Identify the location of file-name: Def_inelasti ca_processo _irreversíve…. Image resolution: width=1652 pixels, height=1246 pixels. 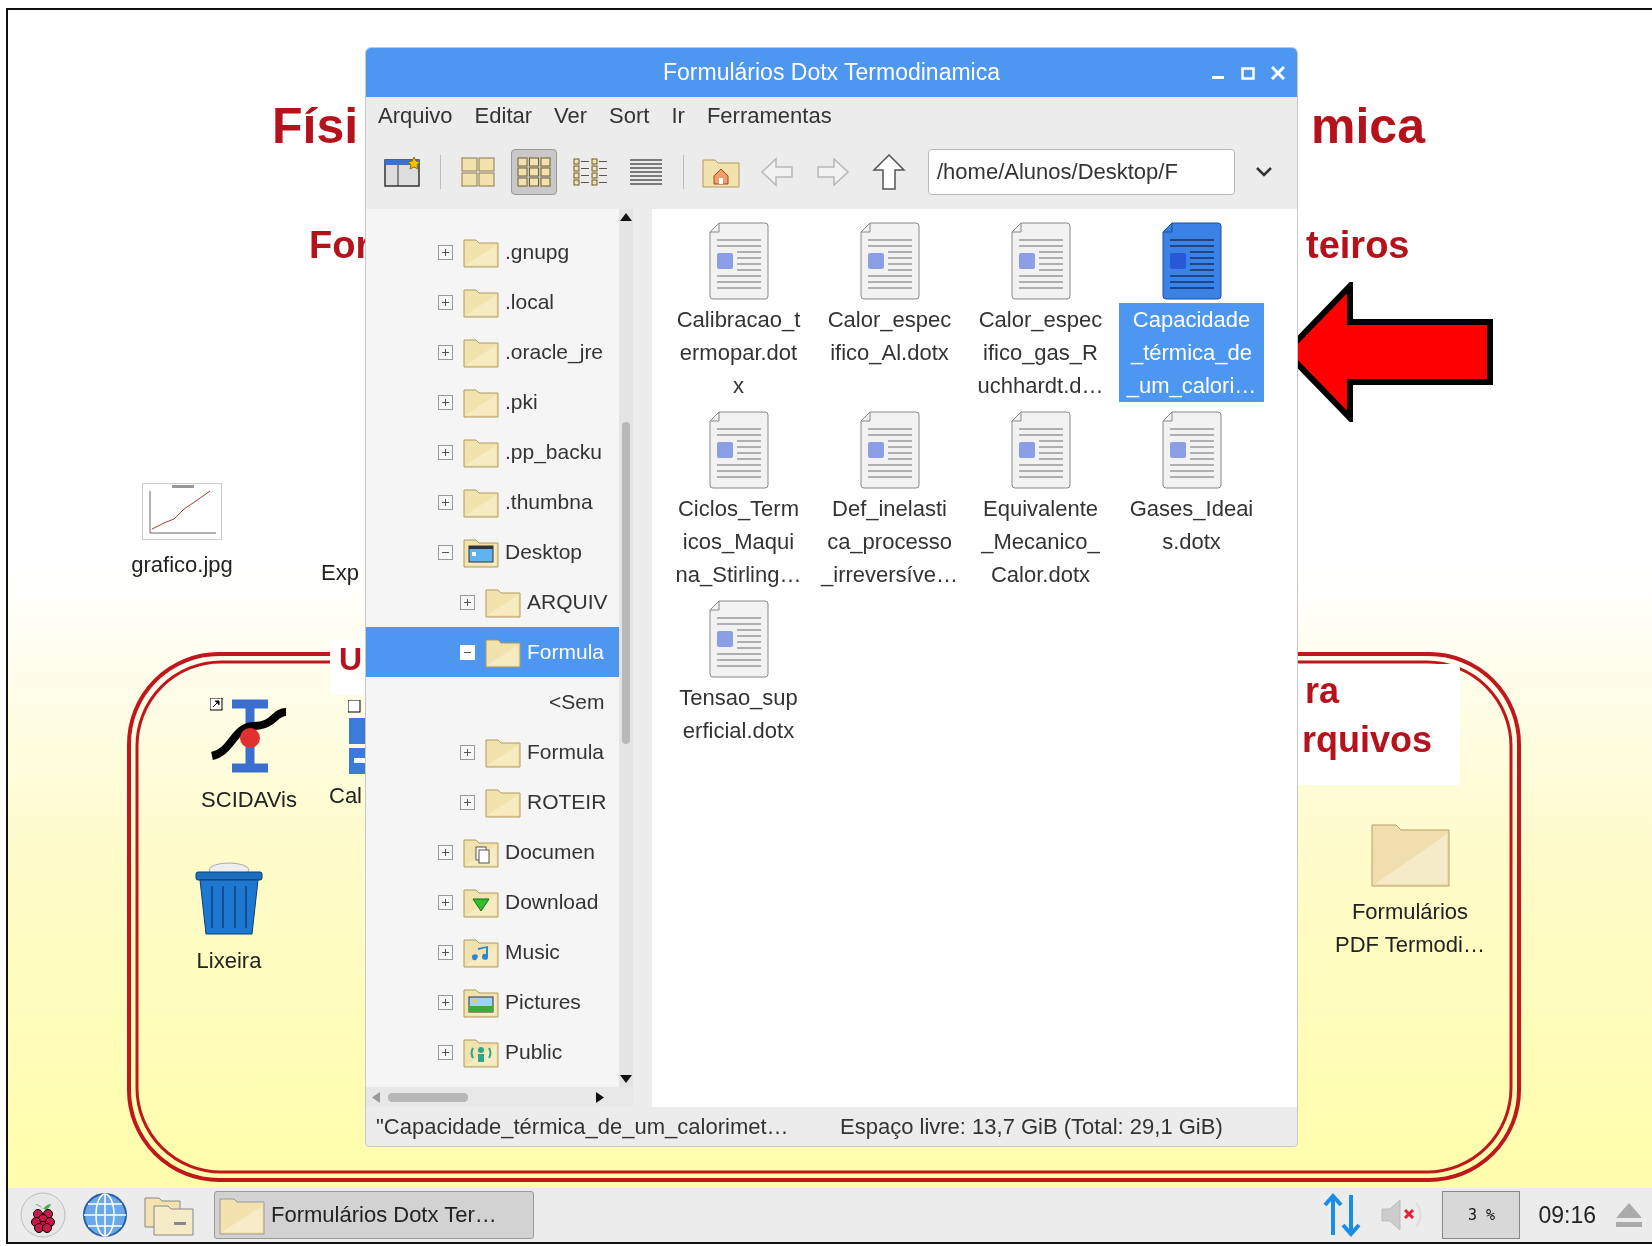
(889, 541).